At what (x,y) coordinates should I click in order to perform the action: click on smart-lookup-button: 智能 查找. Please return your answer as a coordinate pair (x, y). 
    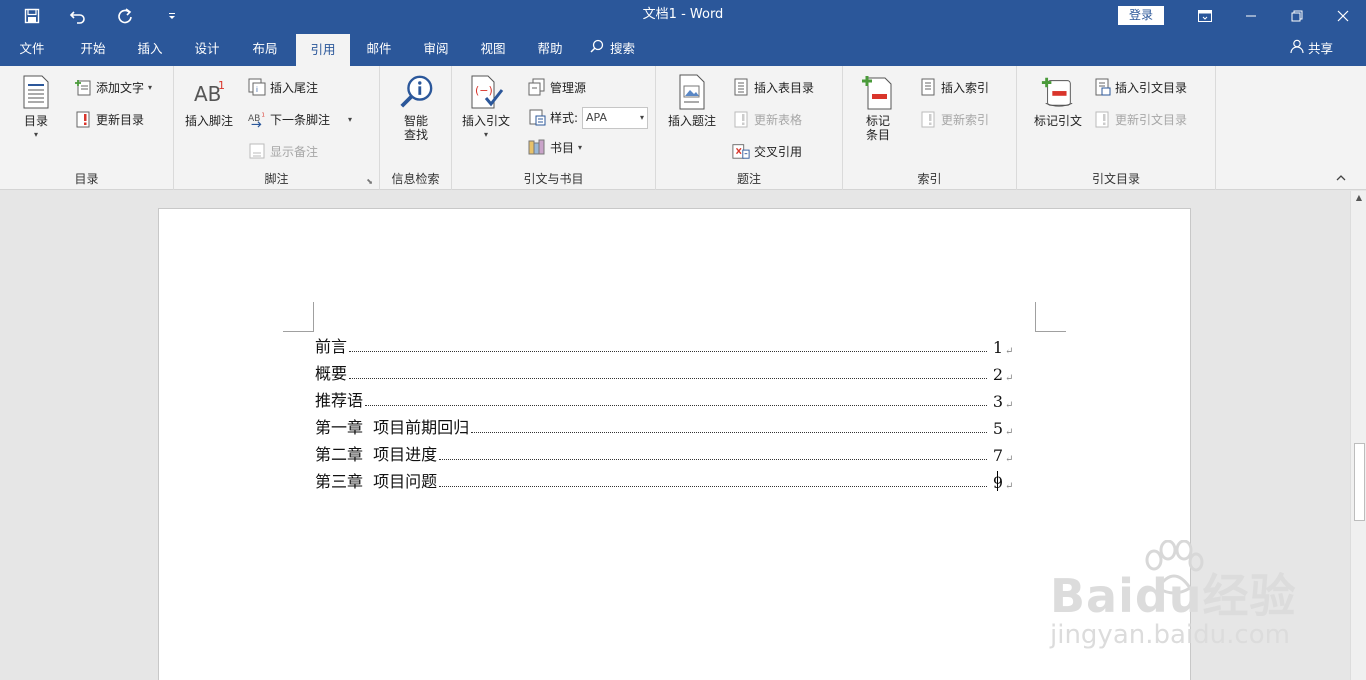
    Looking at the image, I should click on (416, 108).